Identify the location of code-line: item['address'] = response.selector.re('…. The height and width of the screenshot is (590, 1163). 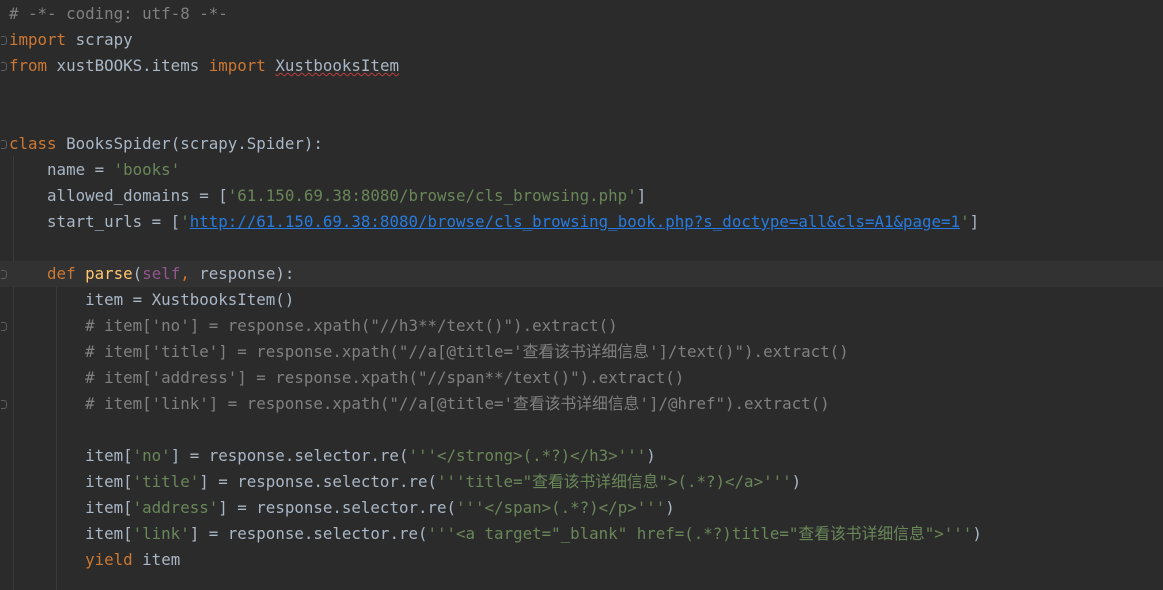
(581, 508).